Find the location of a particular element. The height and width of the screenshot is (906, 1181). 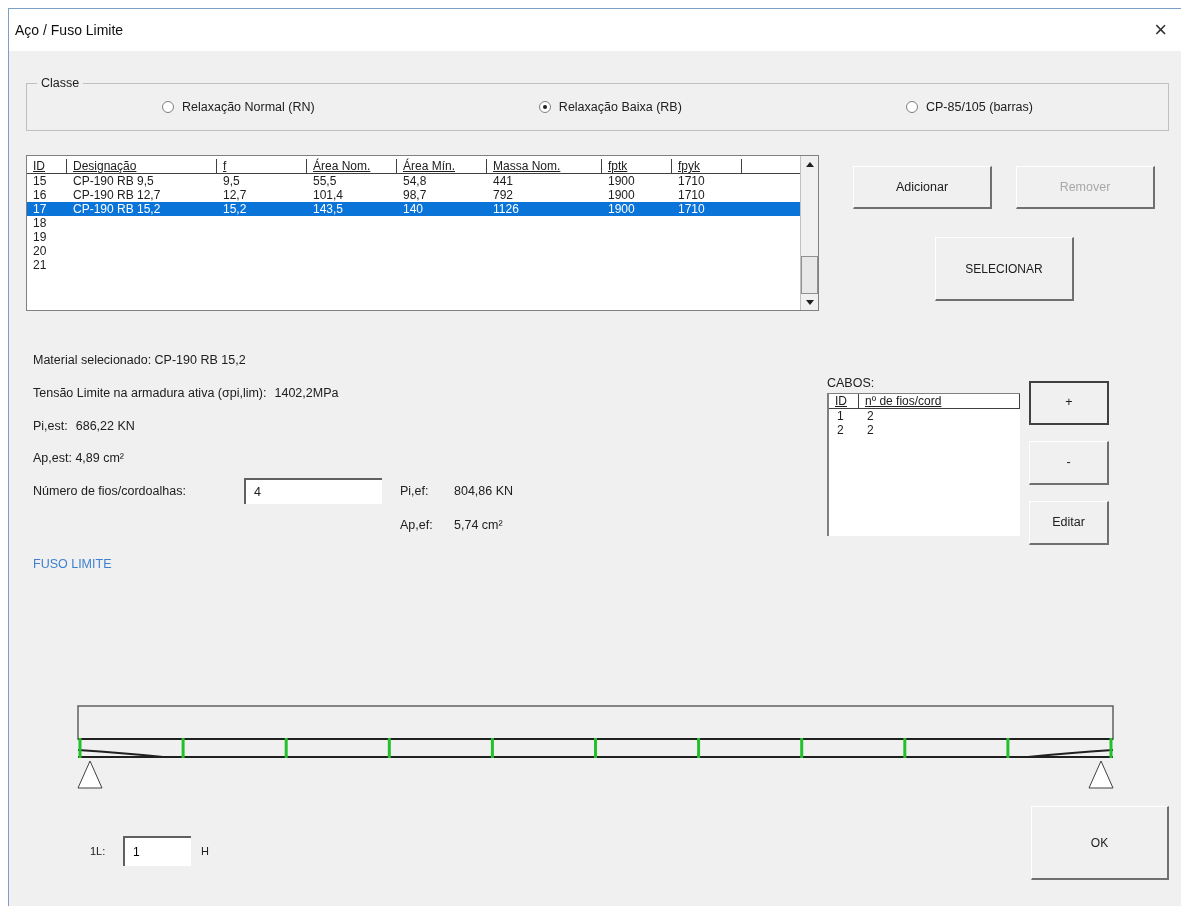

table-cell-text: CP-190 RB 12,7 is located at coordinates (117, 195).